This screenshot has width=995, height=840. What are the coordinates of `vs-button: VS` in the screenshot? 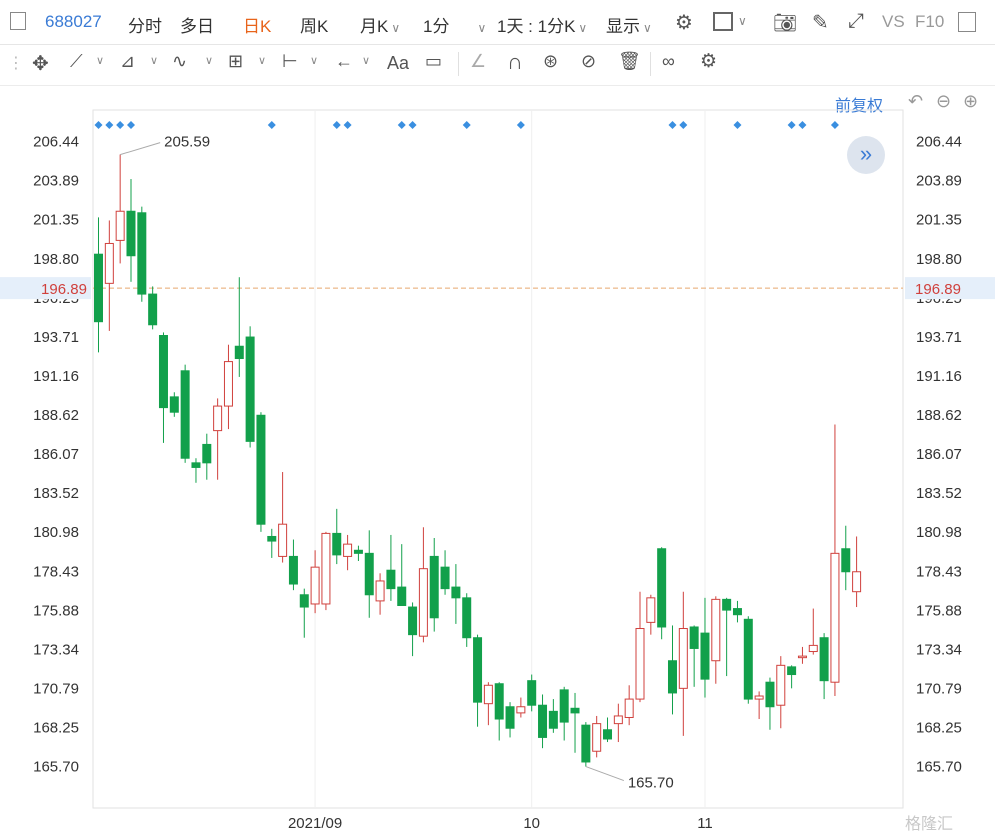 It's located at (893, 22).